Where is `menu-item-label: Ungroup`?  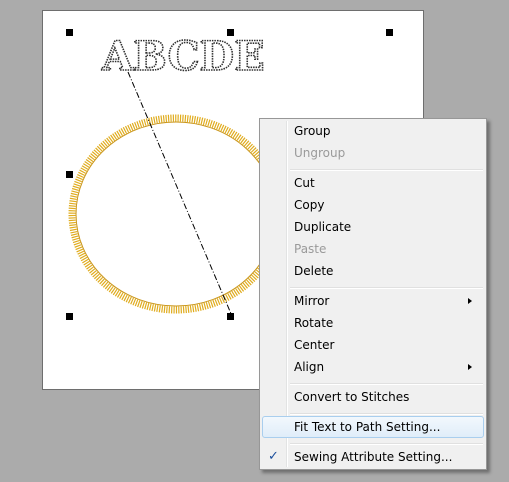 menu-item-label: Ungroup is located at coordinates (320, 153).